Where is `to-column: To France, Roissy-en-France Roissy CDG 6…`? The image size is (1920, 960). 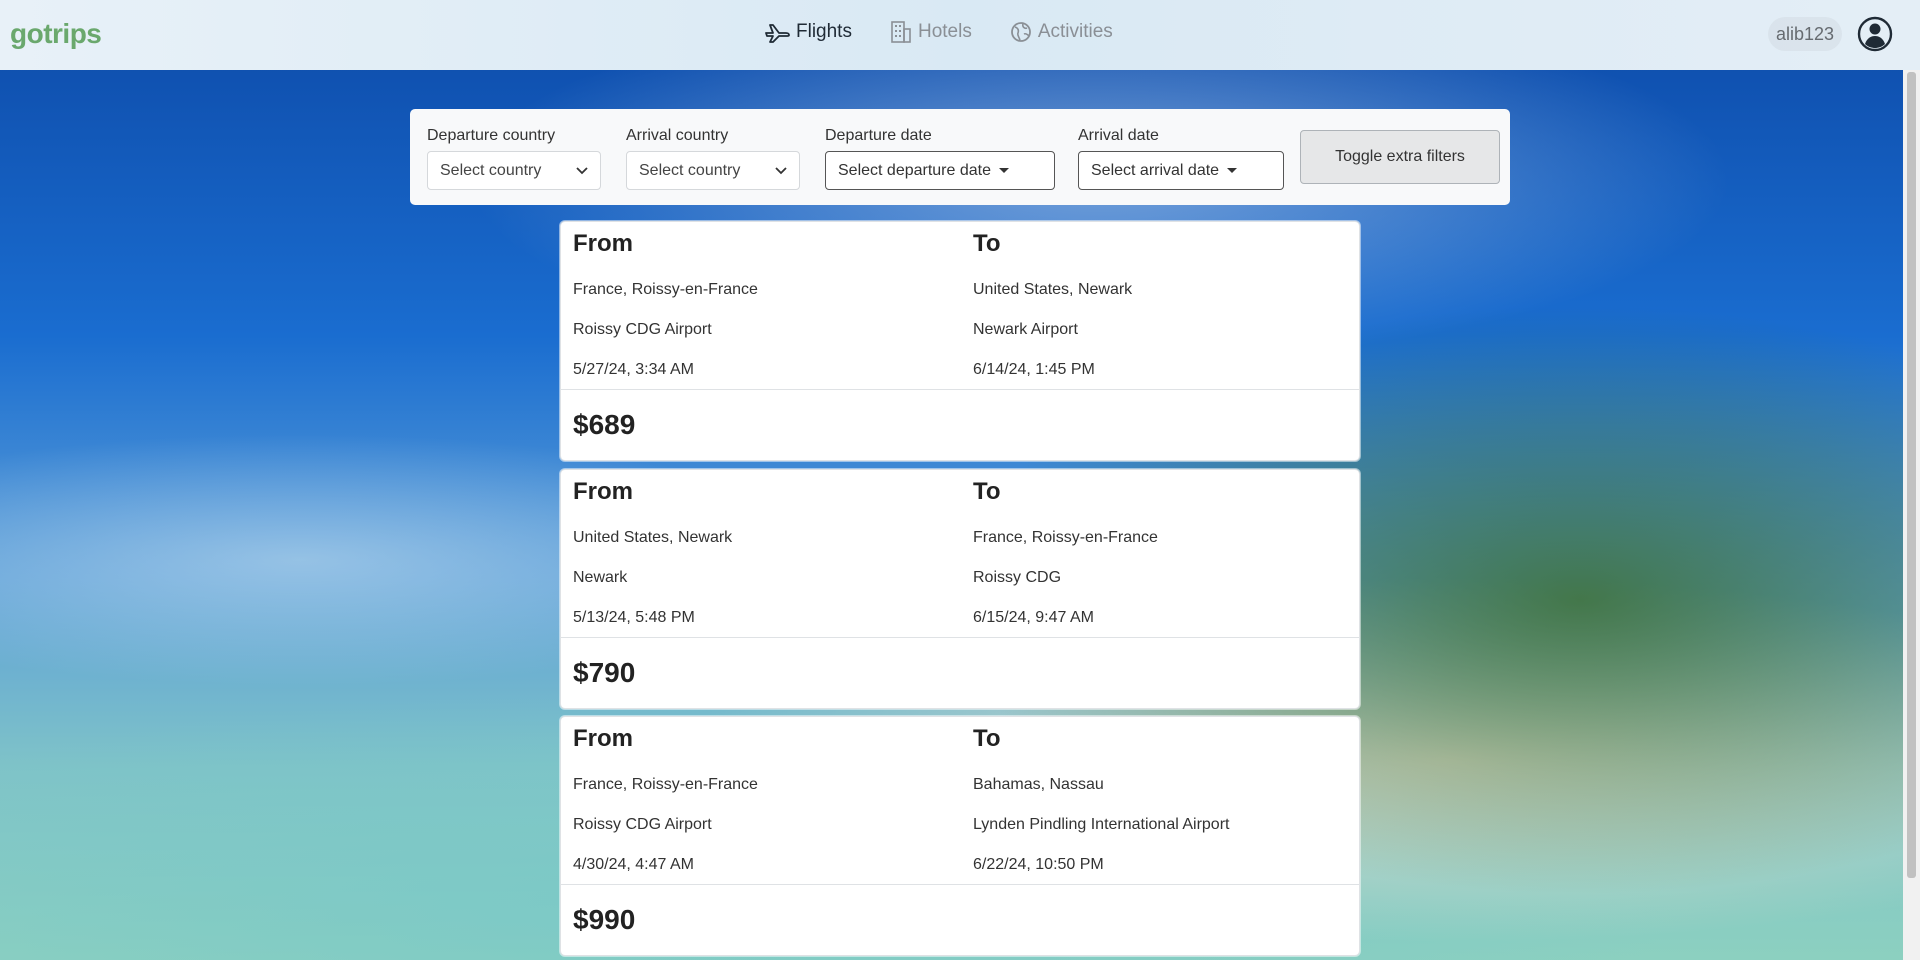 to-column: To France, Roissy-en-France Roissy CDG 6… is located at coordinates (1065, 554).